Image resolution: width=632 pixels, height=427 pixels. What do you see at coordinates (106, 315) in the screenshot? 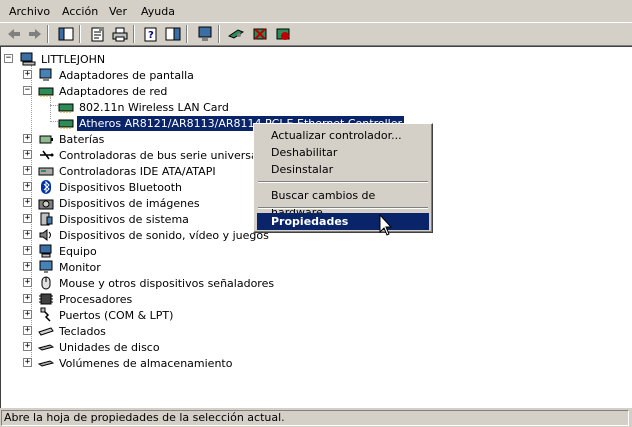
I see `tree-item-ports: Puertos (COM & LPT)` at bounding box center [106, 315].